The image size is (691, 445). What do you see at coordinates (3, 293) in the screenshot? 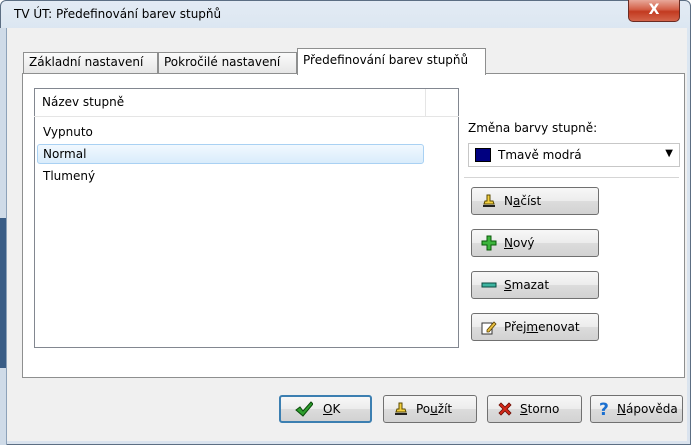
I see `background-window-edge` at bounding box center [3, 293].